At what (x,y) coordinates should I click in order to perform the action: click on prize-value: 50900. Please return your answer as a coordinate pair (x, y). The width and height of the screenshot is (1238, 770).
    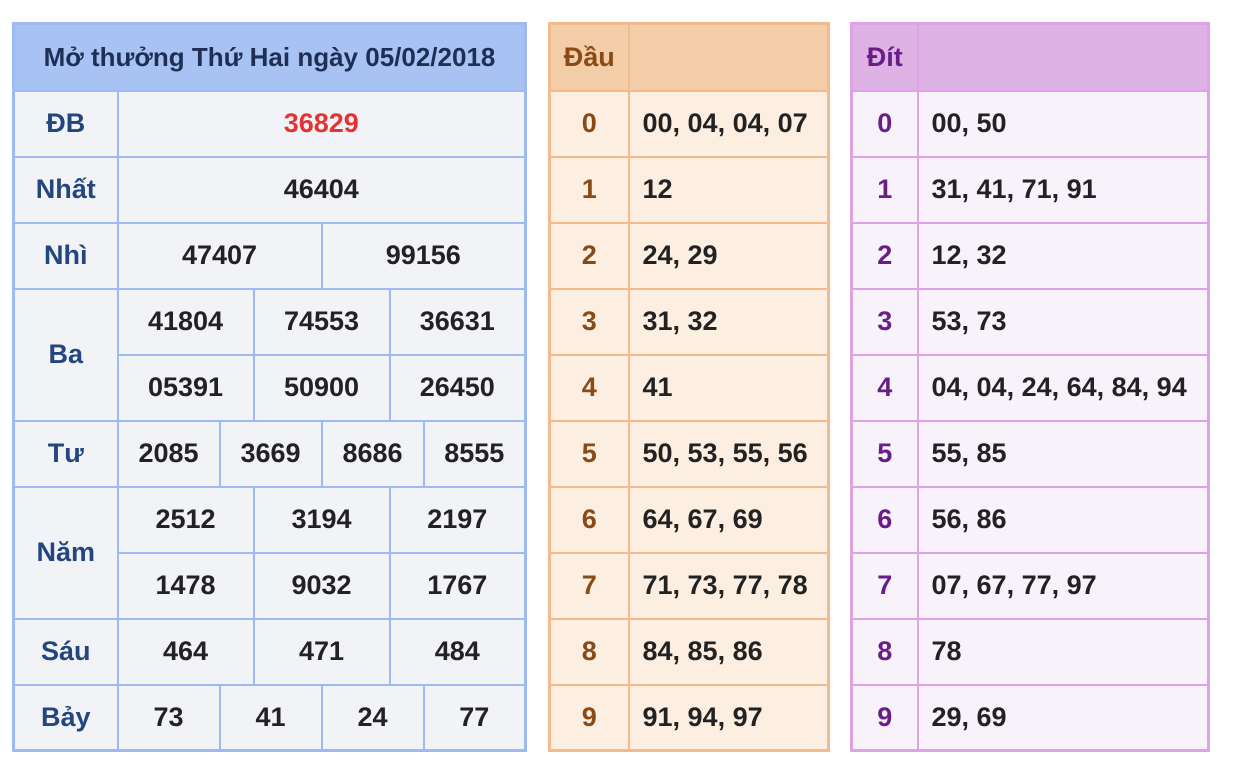
    Looking at the image, I should click on (321, 387).